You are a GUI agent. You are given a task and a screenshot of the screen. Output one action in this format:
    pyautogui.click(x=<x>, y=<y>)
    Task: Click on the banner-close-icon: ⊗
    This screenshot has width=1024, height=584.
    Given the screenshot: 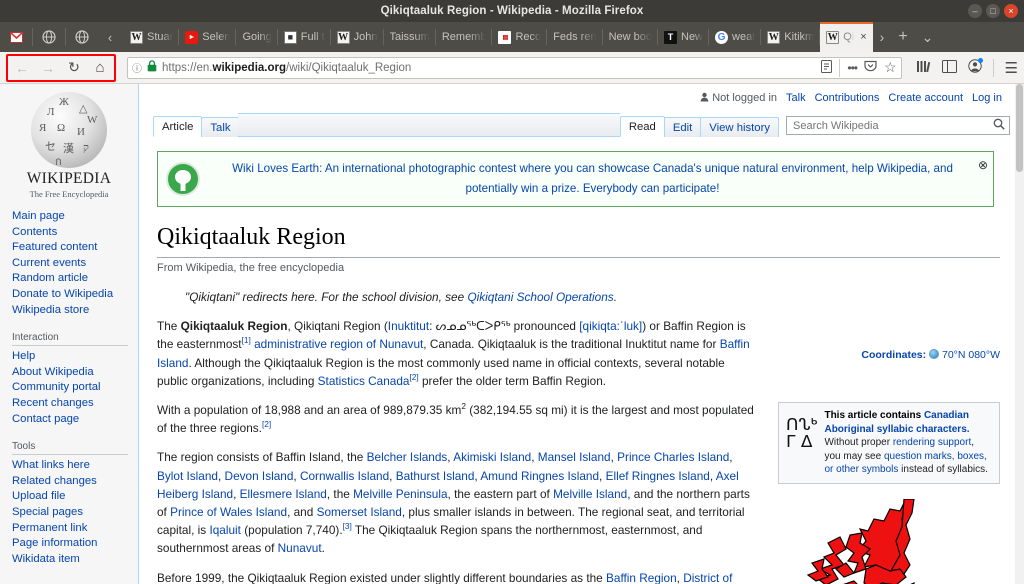 What is the action you would take?
    pyautogui.click(x=983, y=165)
    